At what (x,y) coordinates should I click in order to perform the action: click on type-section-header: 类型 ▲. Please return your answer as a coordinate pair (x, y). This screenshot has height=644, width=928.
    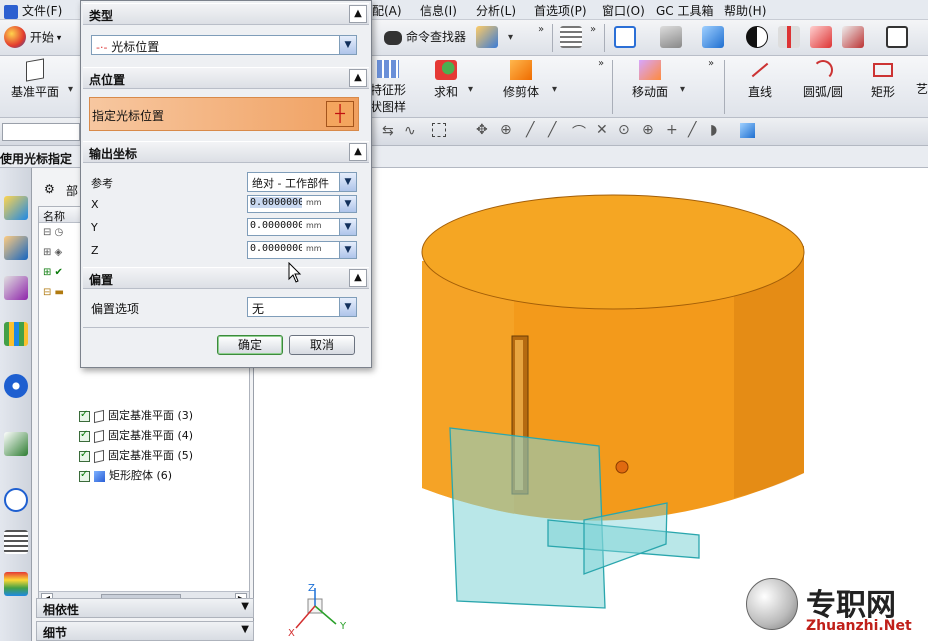
    Looking at the image, I should click on (226, 14).